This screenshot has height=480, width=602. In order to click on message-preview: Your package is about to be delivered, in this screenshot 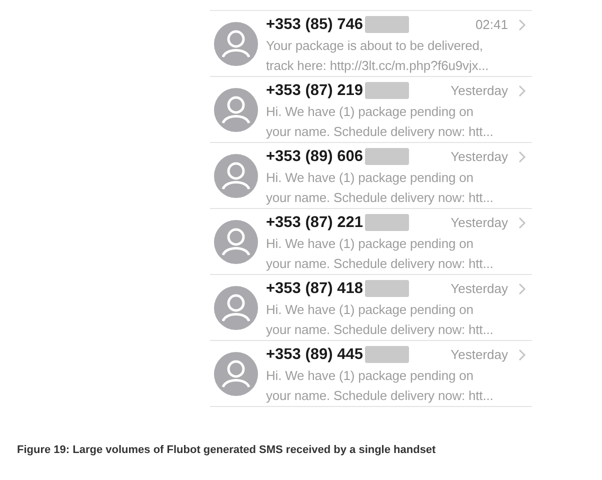, I will do `click(375, 45)`.